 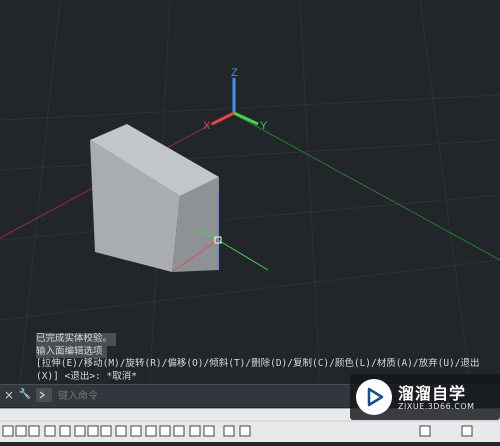 What do you see at coordinates (267, 339) in the screenshot?
I see `history-line-1: 已完成实体校验。` at bounding box center [267, 339].